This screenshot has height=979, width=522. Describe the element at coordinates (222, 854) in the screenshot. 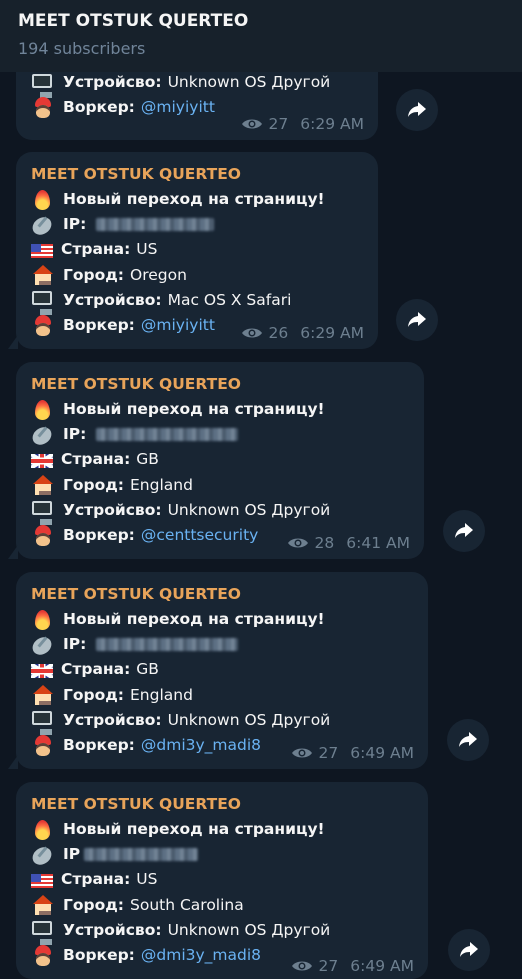

I see `message-line-ip: IP` at that location.